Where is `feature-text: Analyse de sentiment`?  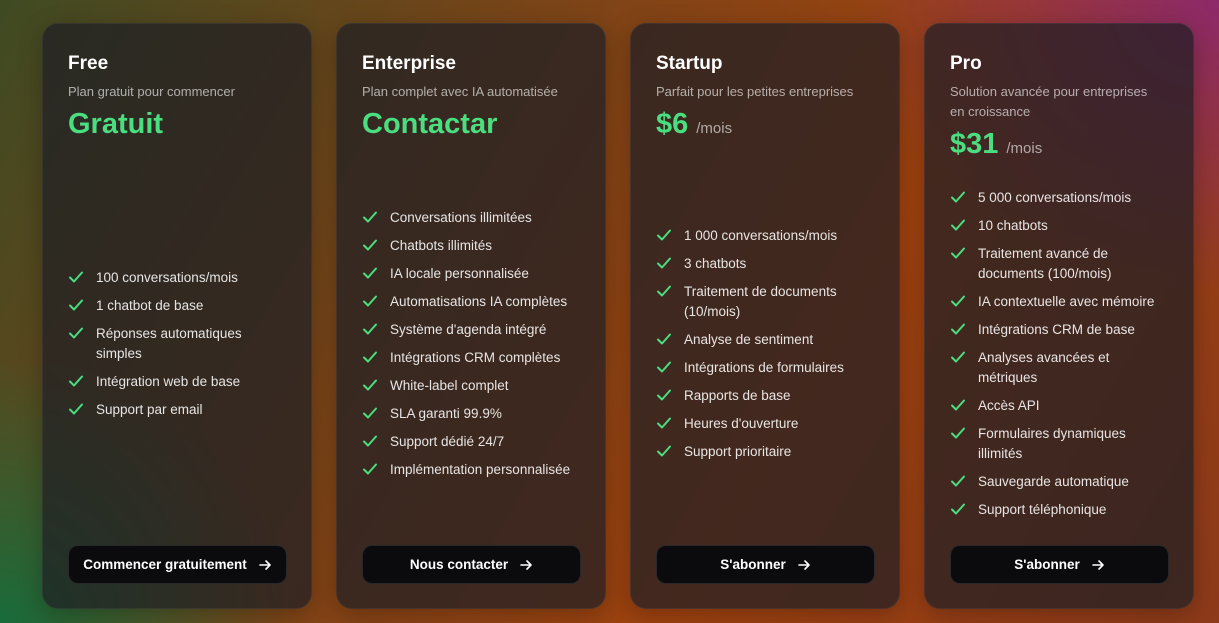
feature-text: Analyse de sentiment is located at coordinates (749, 339).